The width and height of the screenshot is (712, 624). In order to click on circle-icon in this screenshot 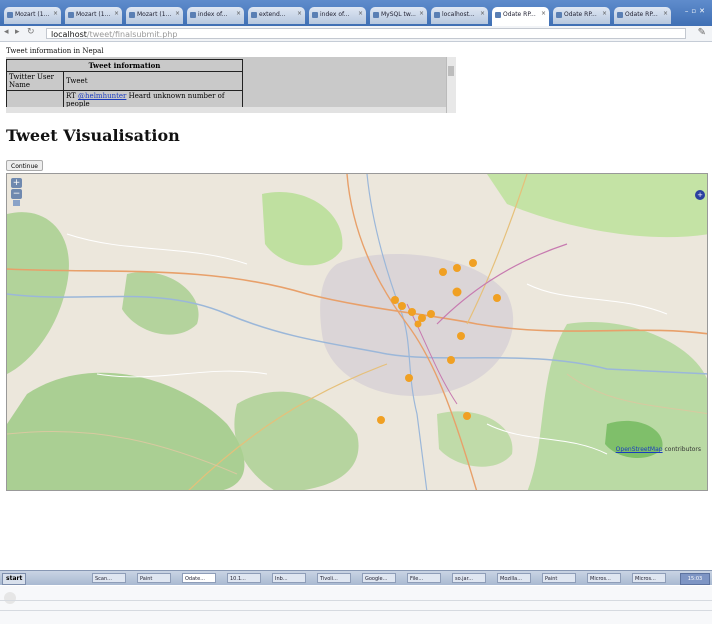, I will do `click(10, 598)`.